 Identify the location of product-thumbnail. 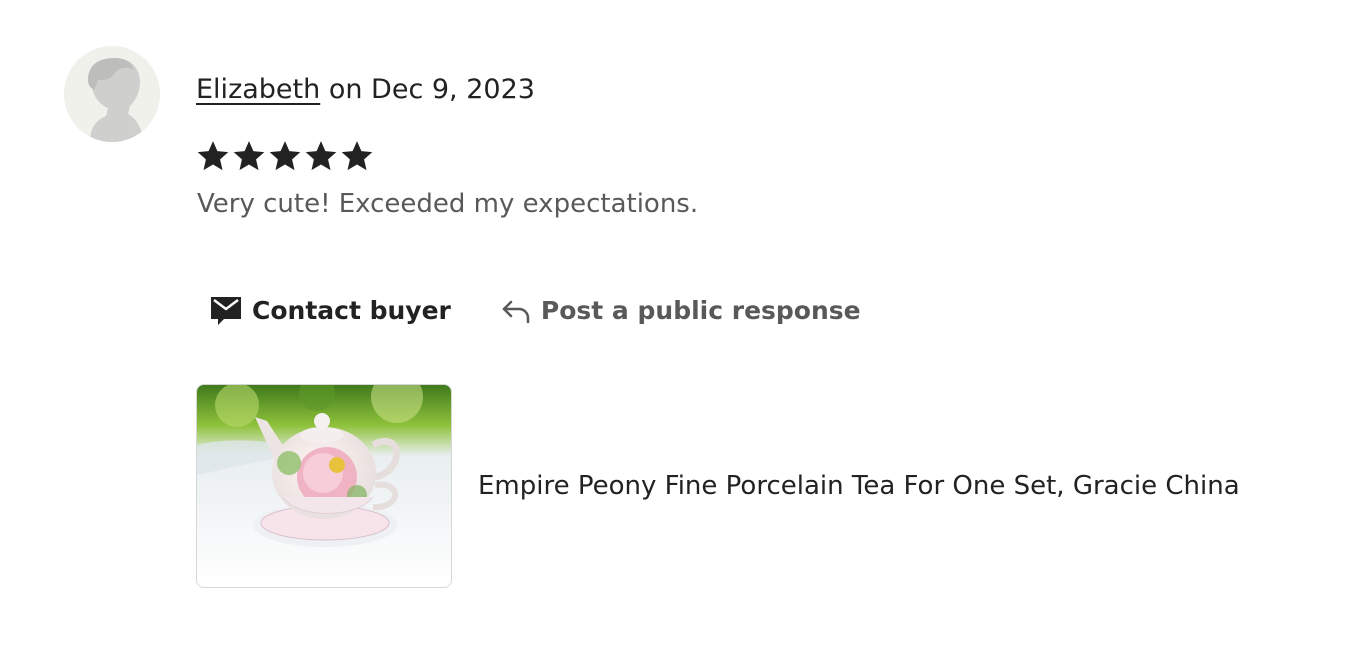
(324, 486).